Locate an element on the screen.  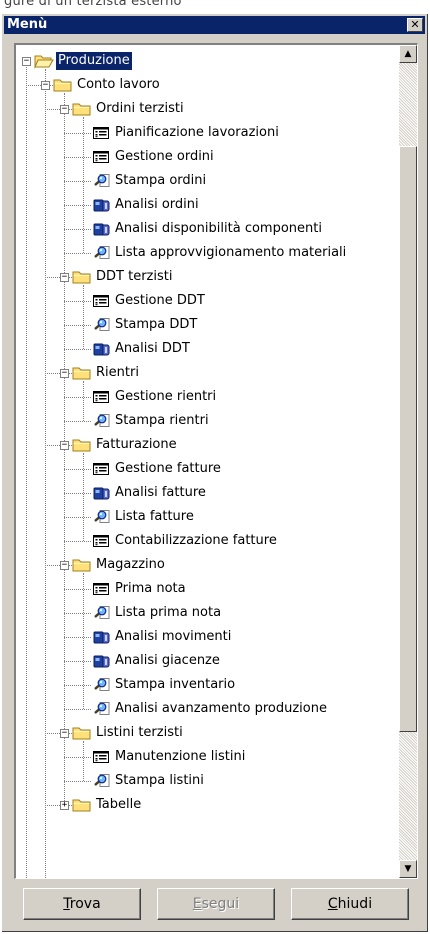
tree-item-label: Rientri is located at coordinates (117, 372).